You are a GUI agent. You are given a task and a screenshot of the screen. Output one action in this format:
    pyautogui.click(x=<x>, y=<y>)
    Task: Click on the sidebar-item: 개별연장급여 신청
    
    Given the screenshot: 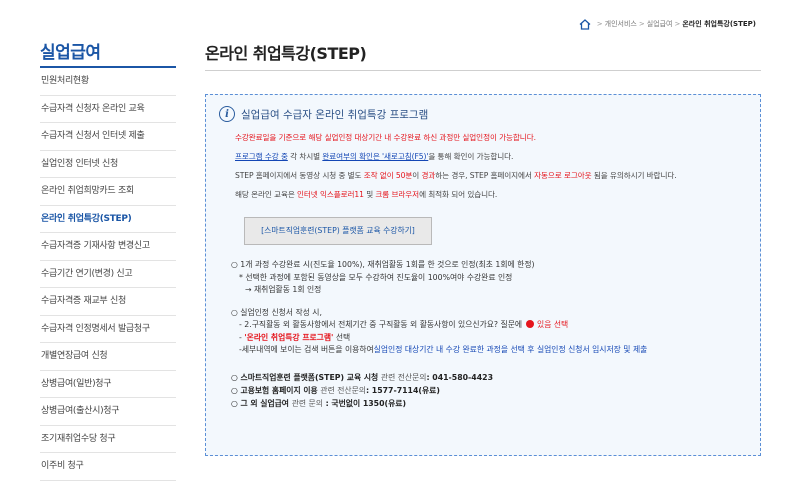 What is the action you would take?
    pyautogui.click(x=108, y=357)
    